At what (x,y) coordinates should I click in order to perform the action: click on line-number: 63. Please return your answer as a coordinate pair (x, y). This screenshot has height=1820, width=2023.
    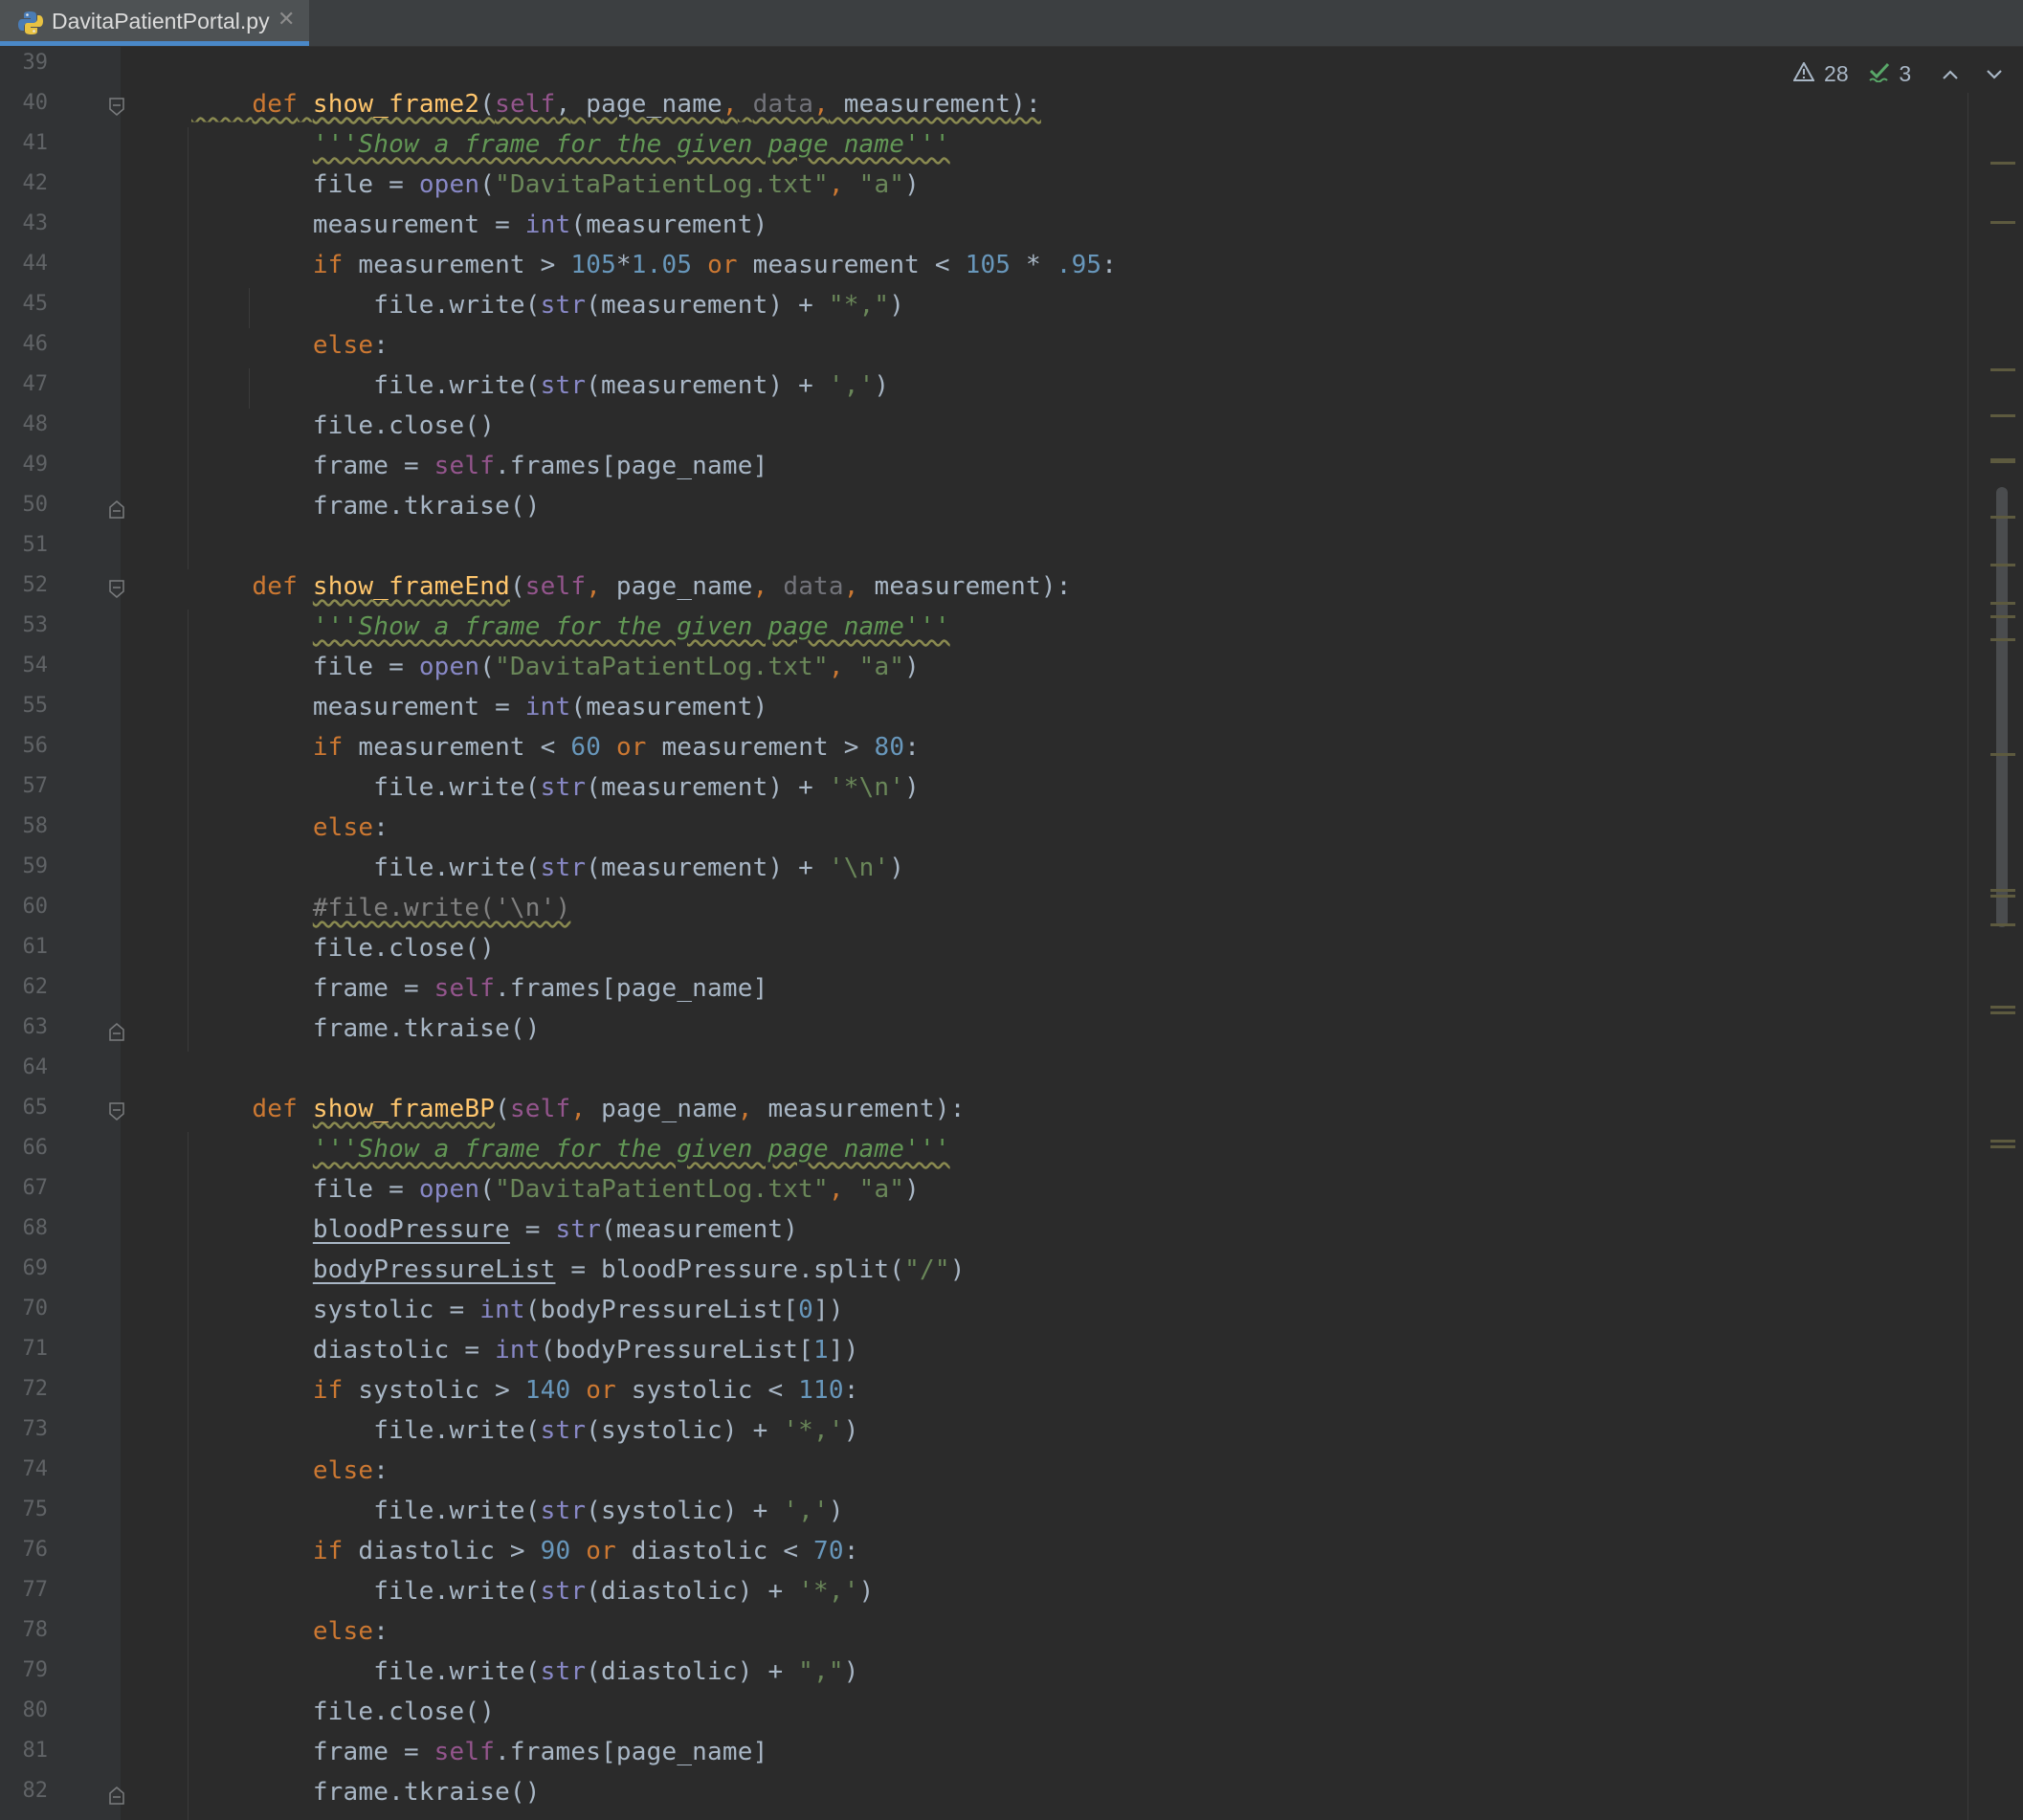
    Looking at the image, I should click on (35, 1027).